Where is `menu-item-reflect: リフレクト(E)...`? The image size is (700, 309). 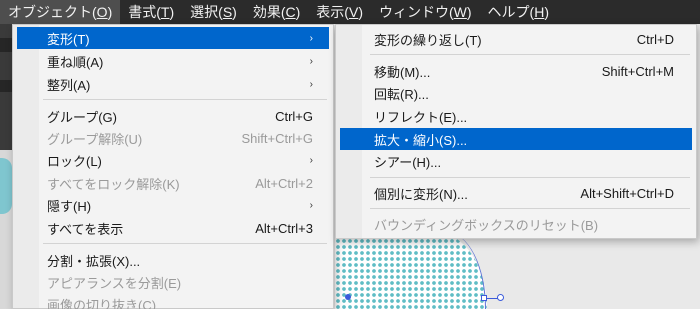
menu-item-reflect: リフレクト(E)... is located at coordinates (516, 116).